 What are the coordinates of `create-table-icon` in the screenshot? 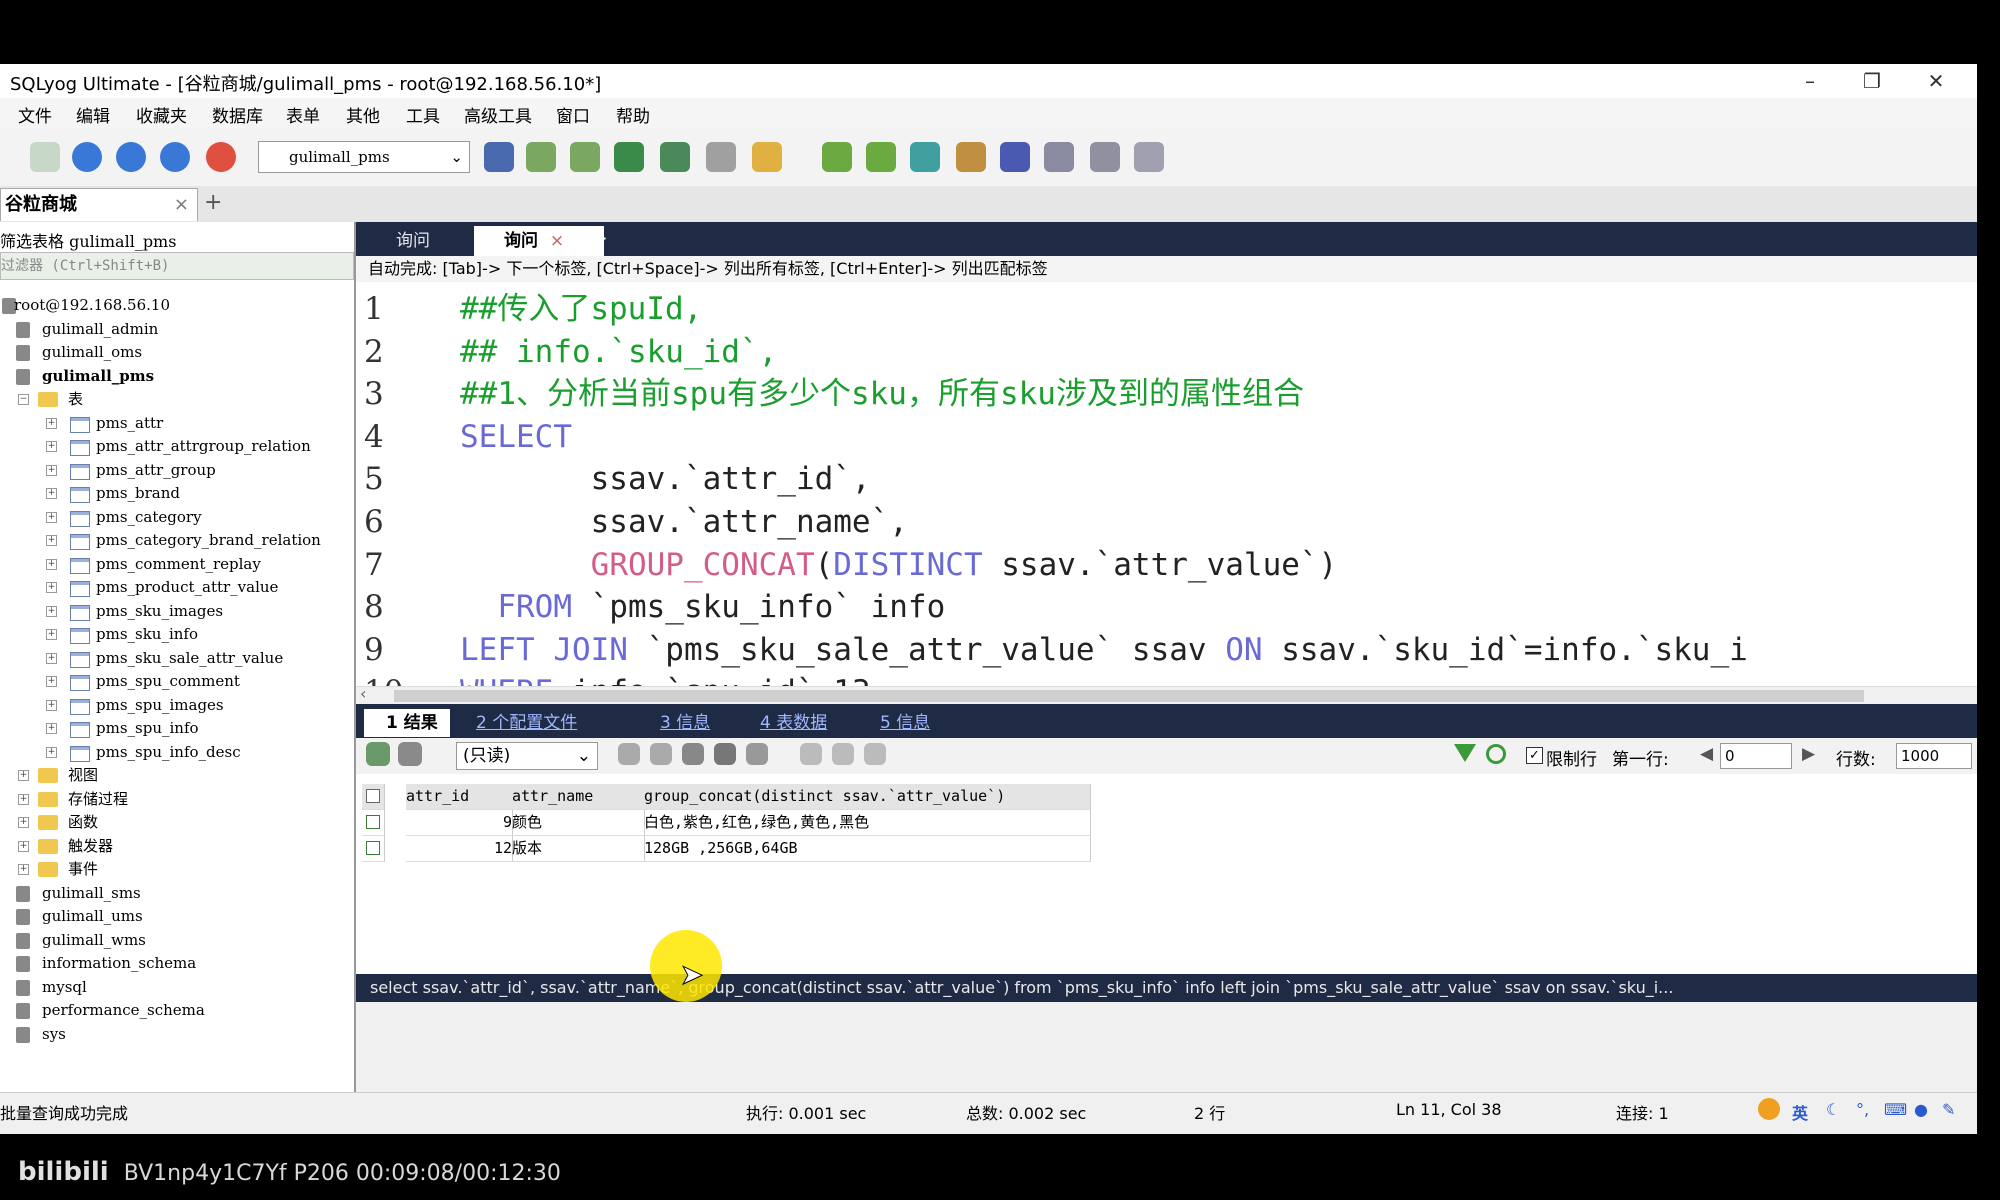 It's located at (585, 157).